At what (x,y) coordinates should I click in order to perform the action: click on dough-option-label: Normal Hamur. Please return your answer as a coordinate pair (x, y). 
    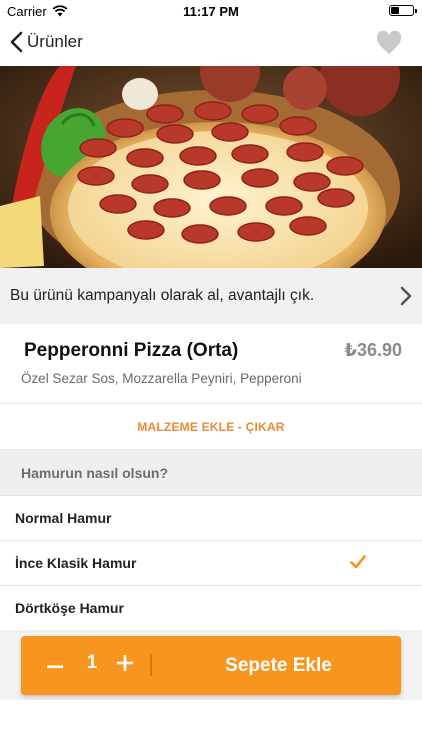
    Looking at the image, I should click on (63, 518).